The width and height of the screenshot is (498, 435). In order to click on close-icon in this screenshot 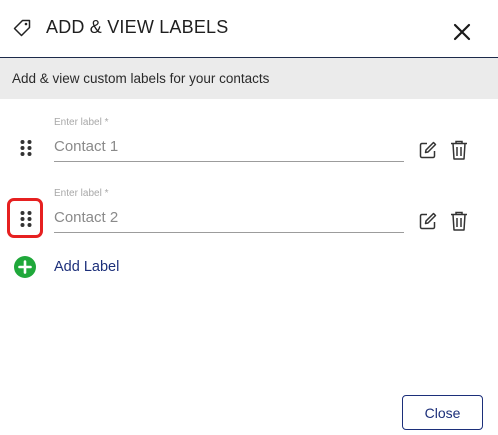, I will do `click(462, 32)`.